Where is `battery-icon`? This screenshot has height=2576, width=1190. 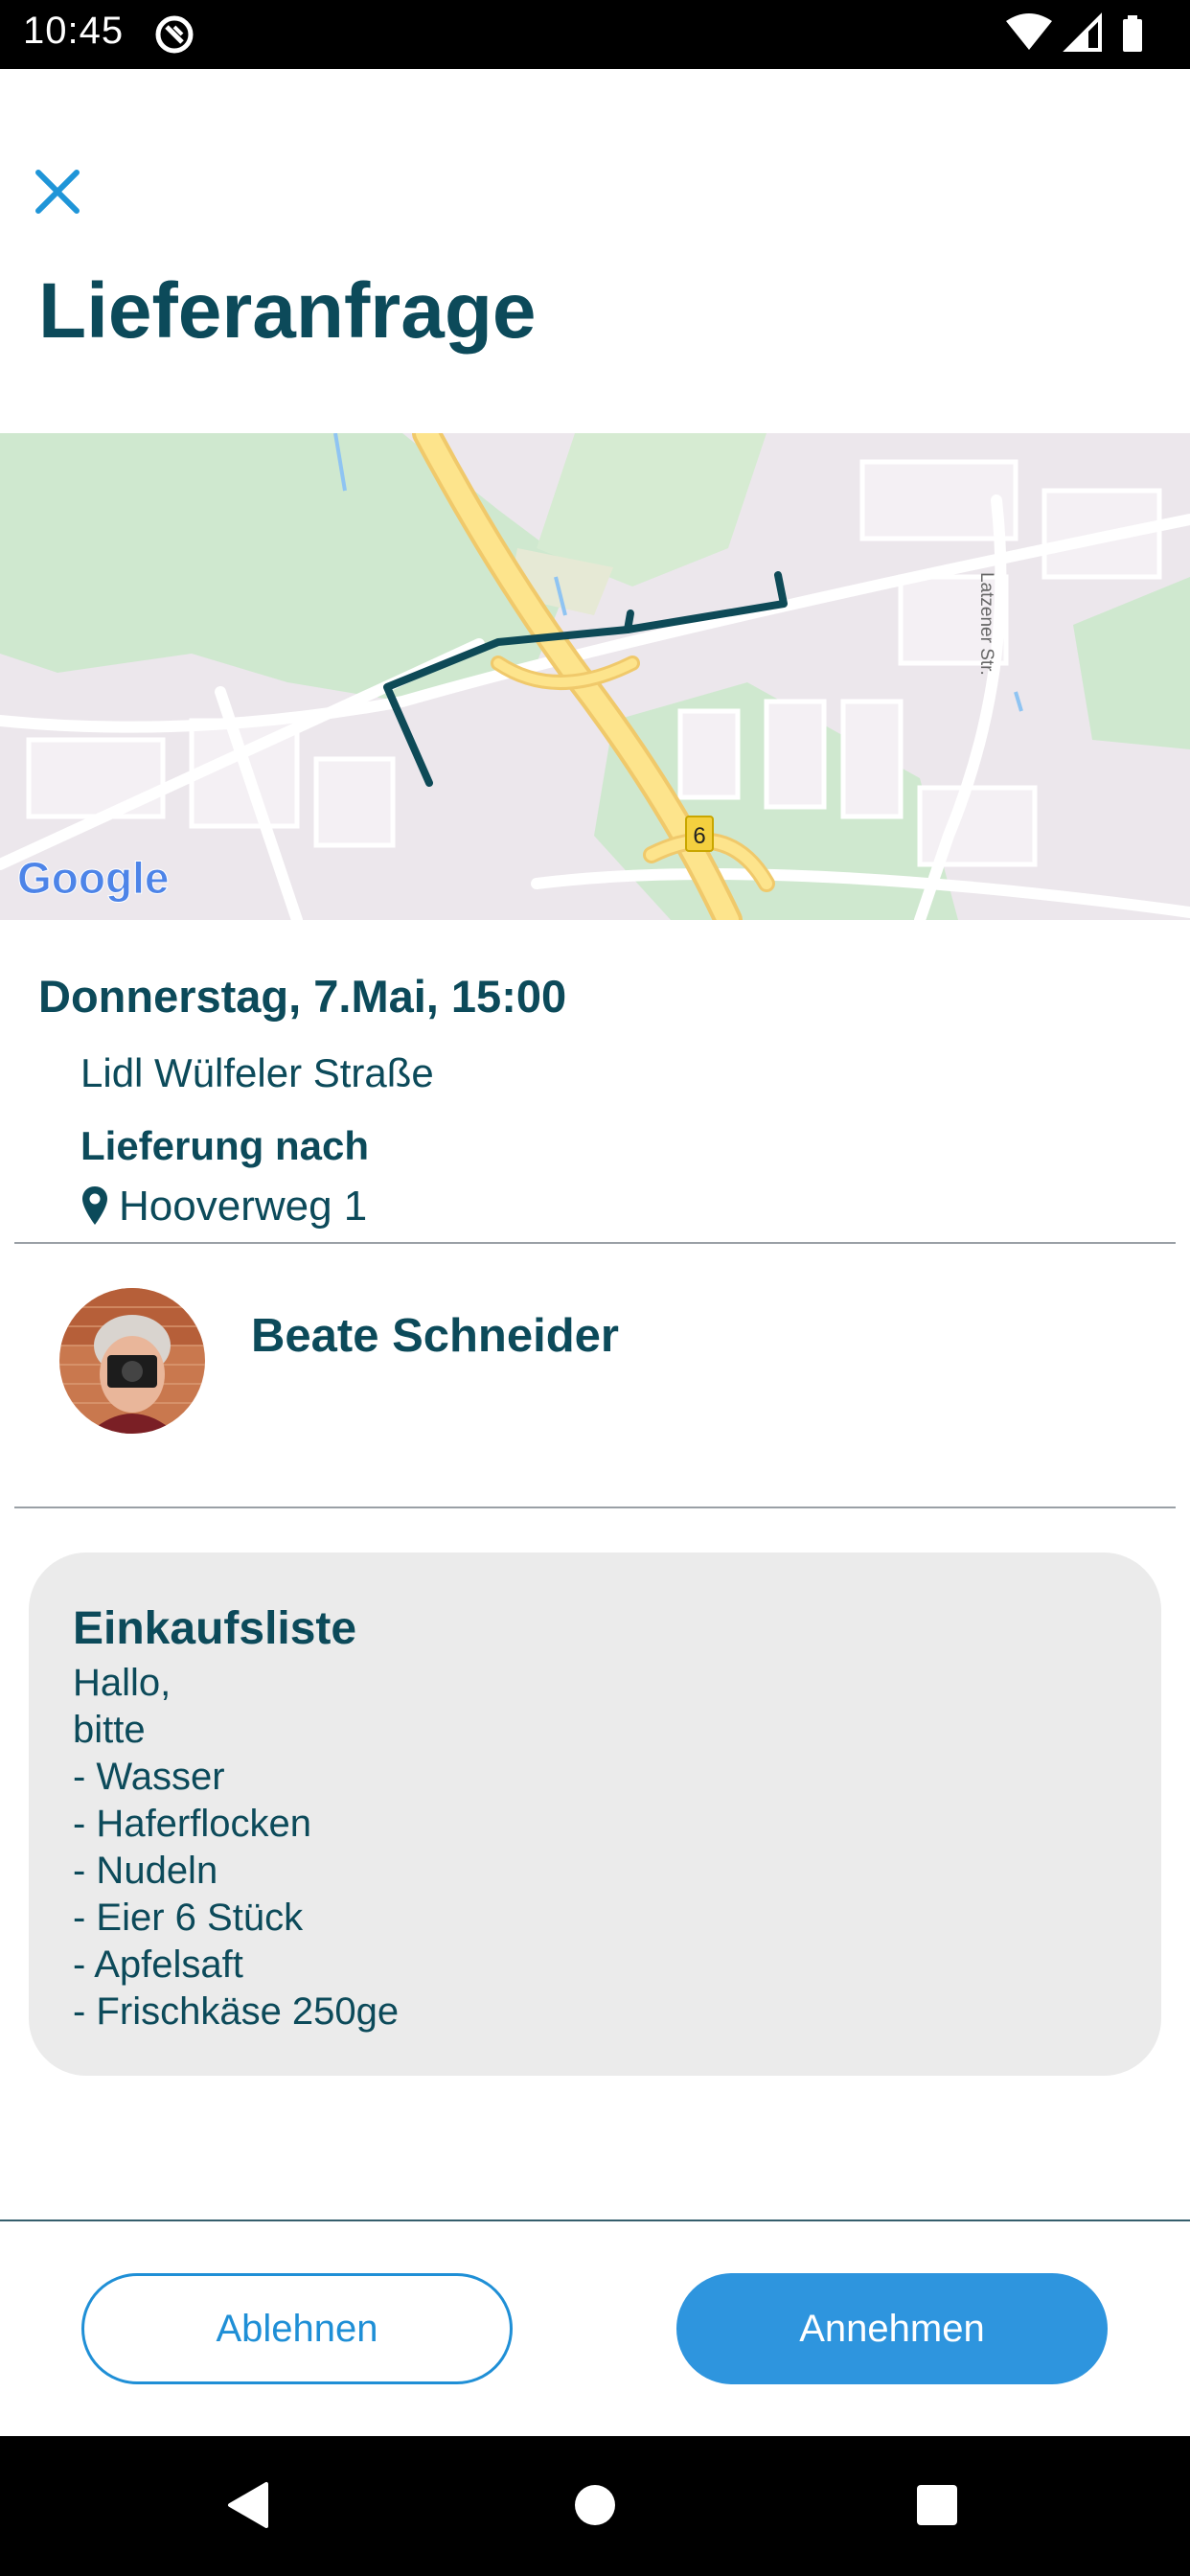
battery-icon is located at coordinates (1133, 34).